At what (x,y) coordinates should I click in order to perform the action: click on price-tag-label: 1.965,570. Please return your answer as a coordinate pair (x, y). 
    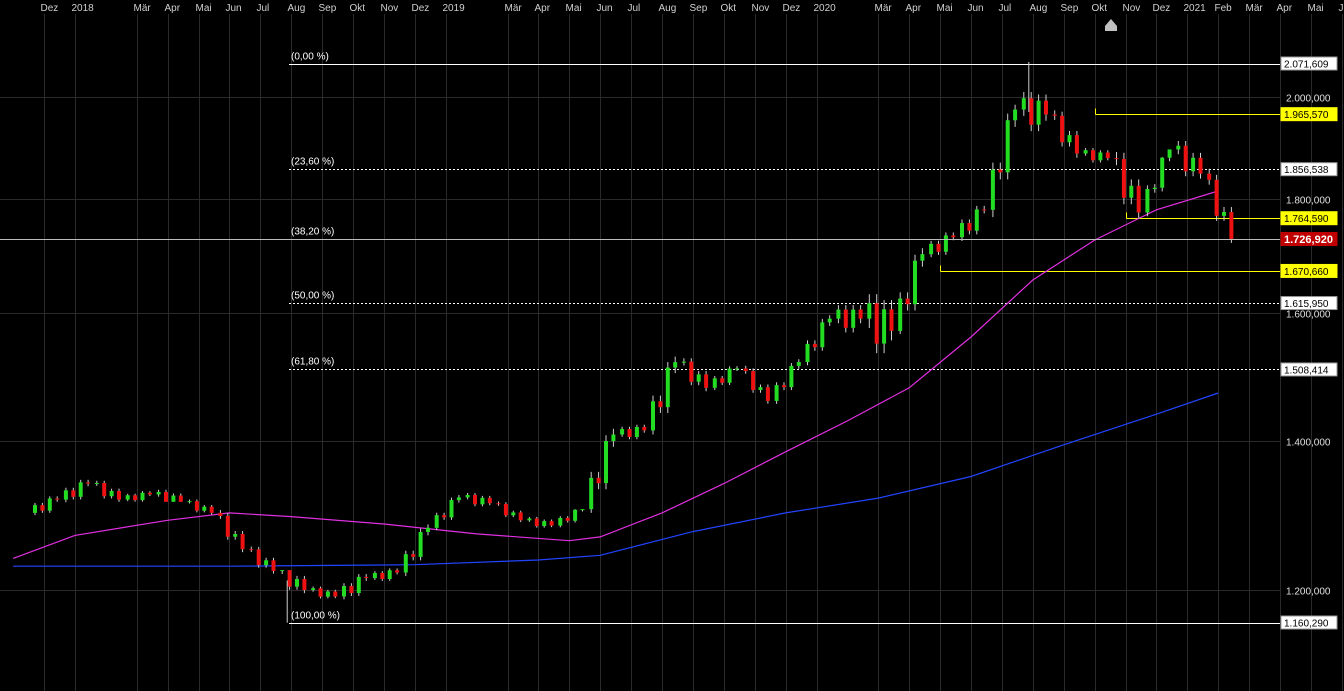
    Looking at the image, I should click on (1306, 115).